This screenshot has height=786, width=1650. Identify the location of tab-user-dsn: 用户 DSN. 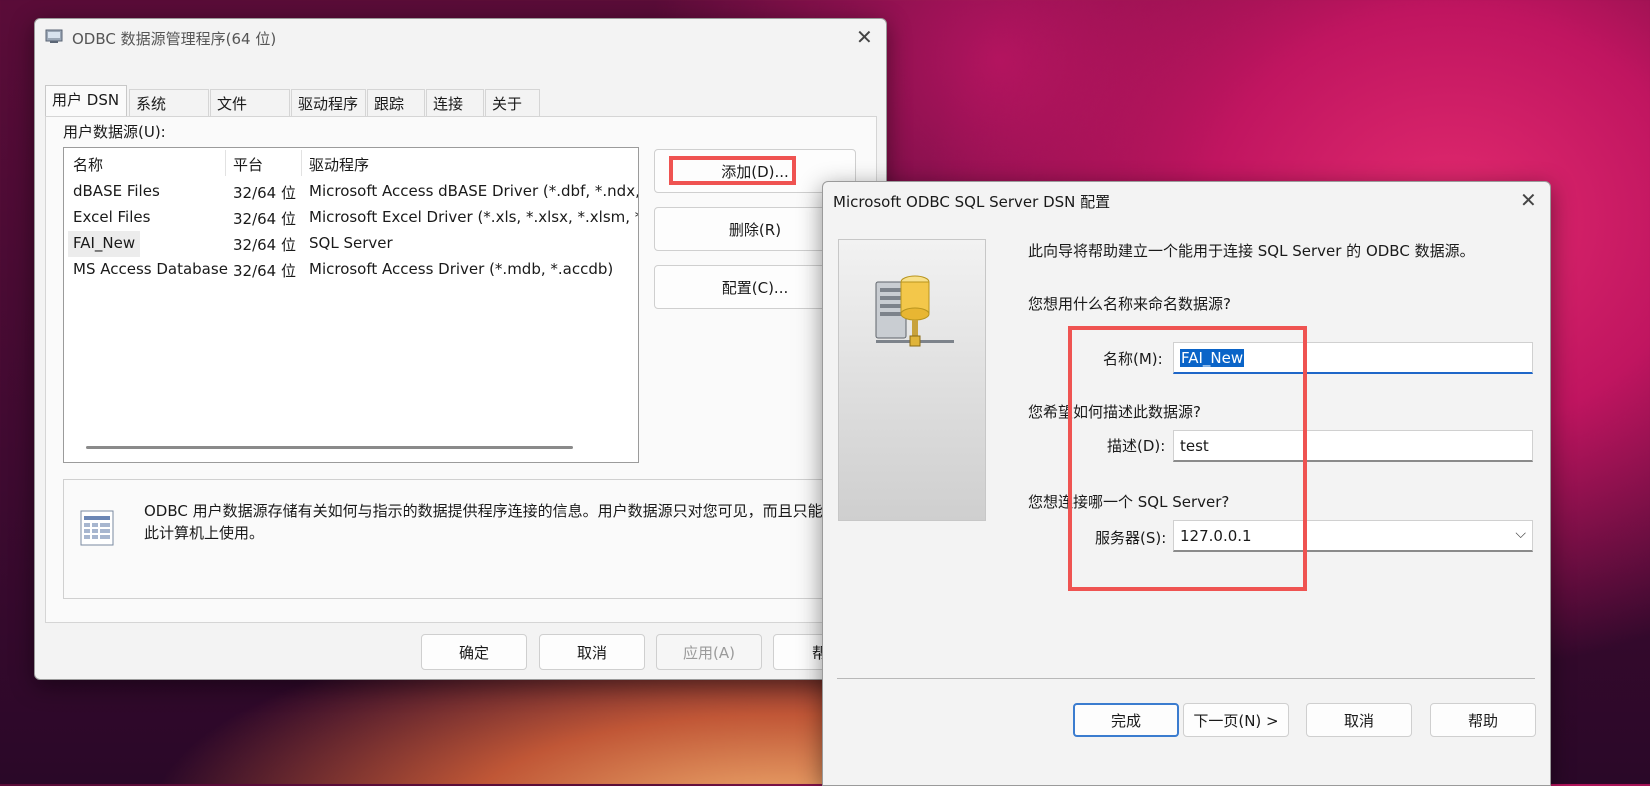
(86, 101).